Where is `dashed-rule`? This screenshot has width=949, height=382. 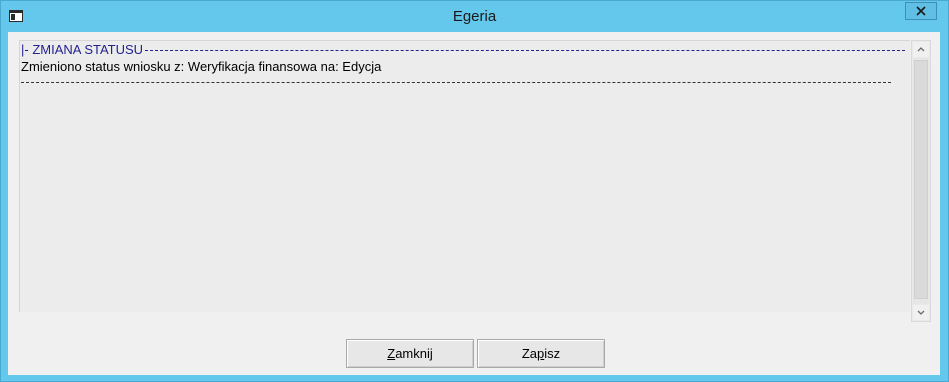
dashed-rule is located at coordinates (525, 51).